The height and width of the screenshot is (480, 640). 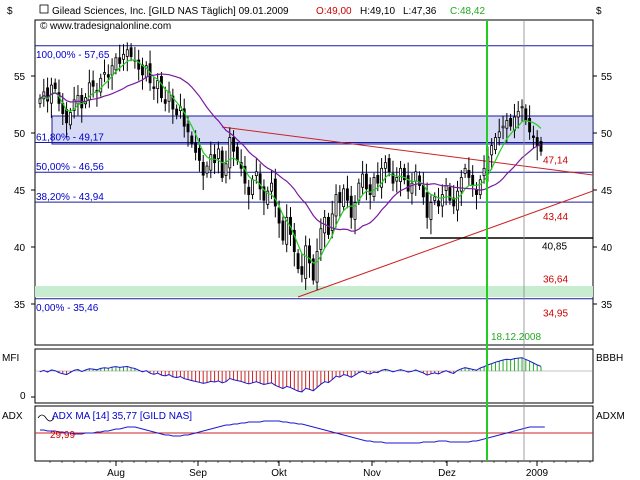 I want to click on mfi-panel, so click(x=314, y=376).